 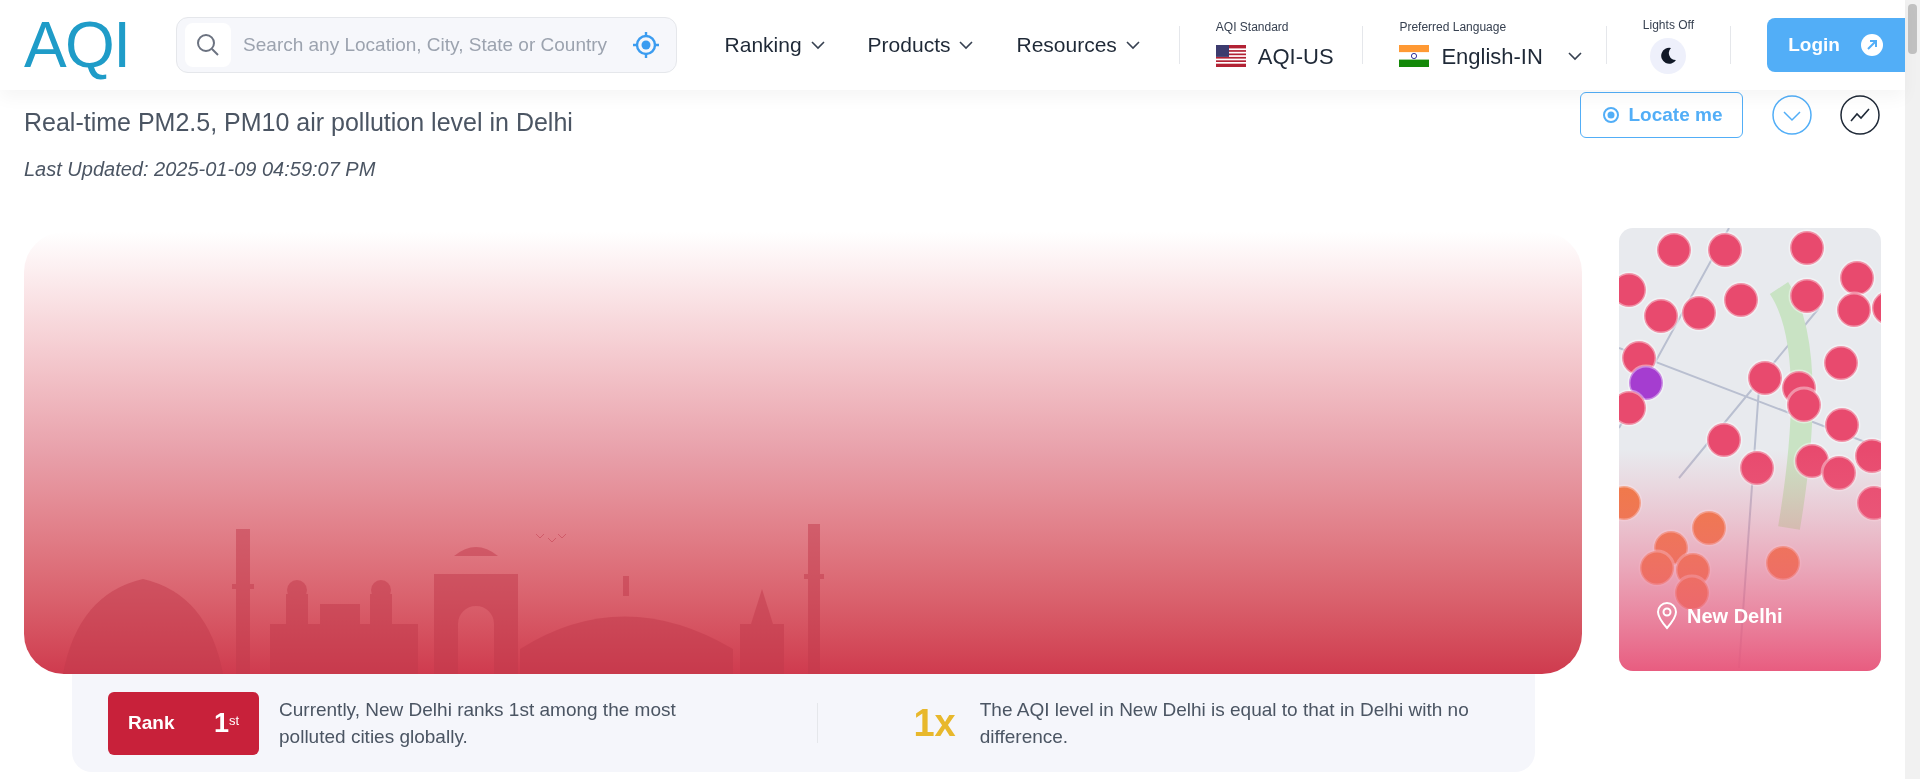 What do you see at coordinates (437, 45) in the screenshot?
I see `search-field: Search any Location, City, State or Country` at bounding box center [437, 45].